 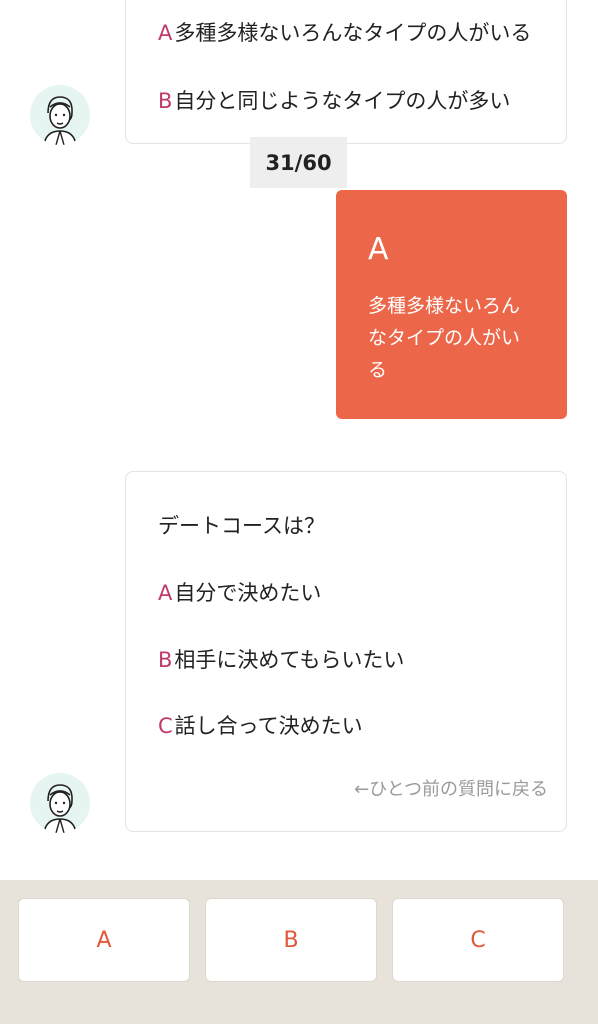 I want to click on answer-letter: A, so click(x=378, y=249).